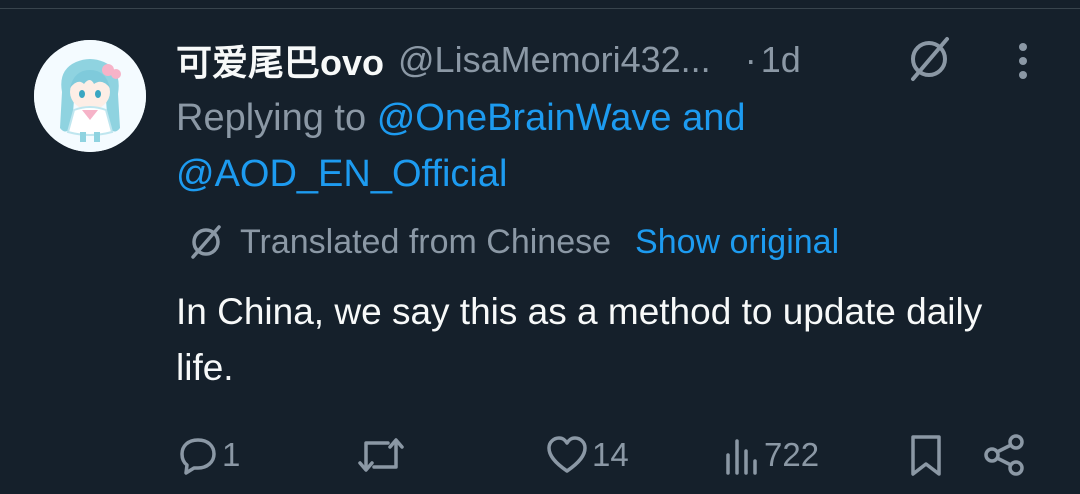 Image resolution: width=1080 pixels, height=494 pixels. Describe the element at coordinates (271, 118) in the screenshot. I see `replying-prefix: Replying to` at that location.